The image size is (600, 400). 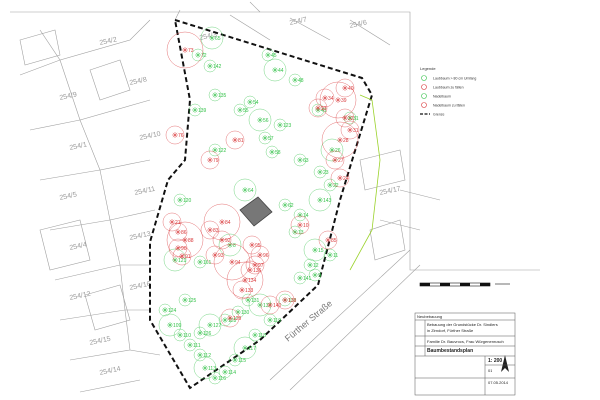 I want to click on parcel-number: 254/16, so click(x=140, y=286).